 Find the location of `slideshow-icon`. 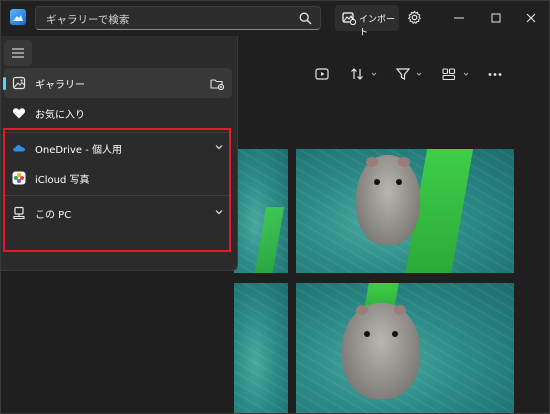

slideshow-icon is located at coordinates (322, 75).